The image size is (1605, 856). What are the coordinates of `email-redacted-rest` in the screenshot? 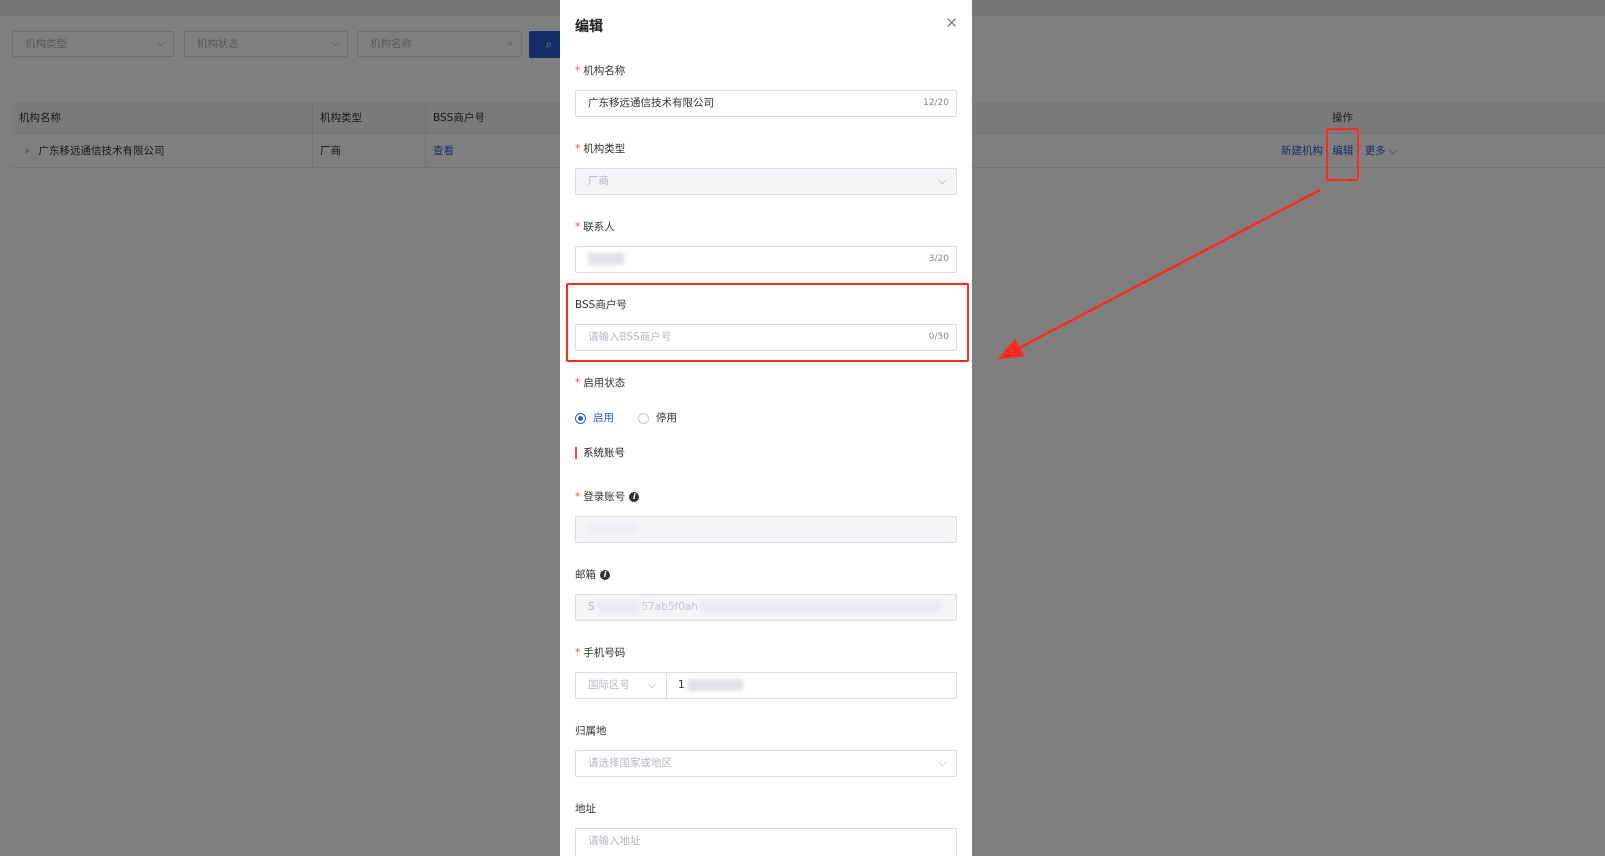 It's located at (821, 607).